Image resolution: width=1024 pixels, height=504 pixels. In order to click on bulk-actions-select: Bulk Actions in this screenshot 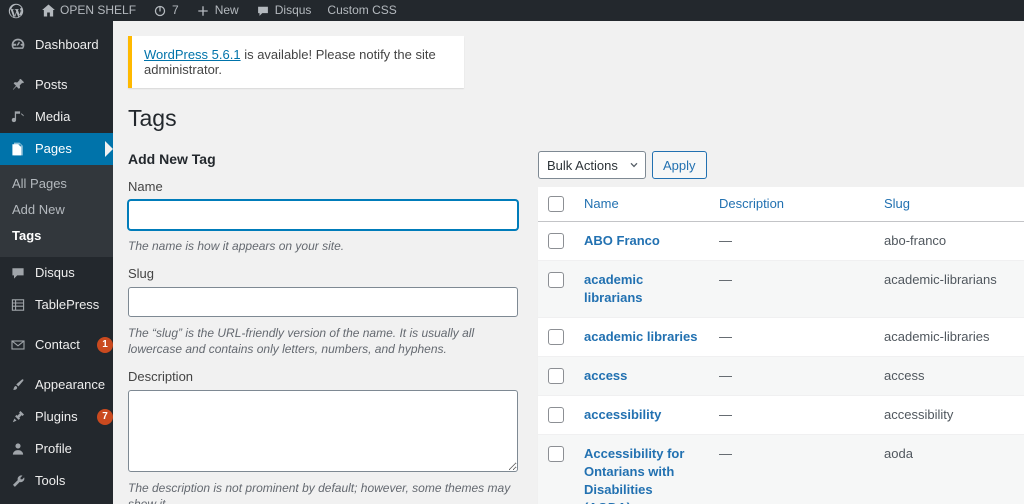, I will do `click(592, 165)`.